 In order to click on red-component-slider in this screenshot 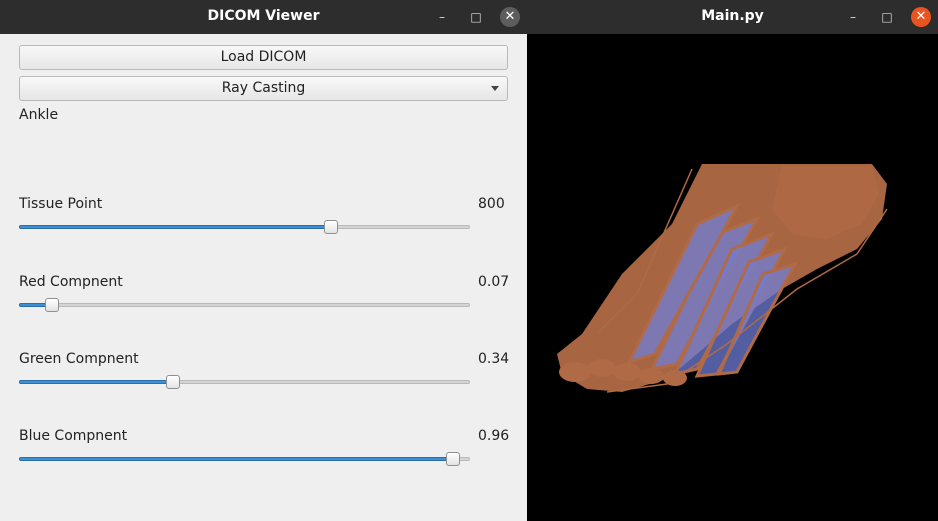, I will do `click(244, 305)`.